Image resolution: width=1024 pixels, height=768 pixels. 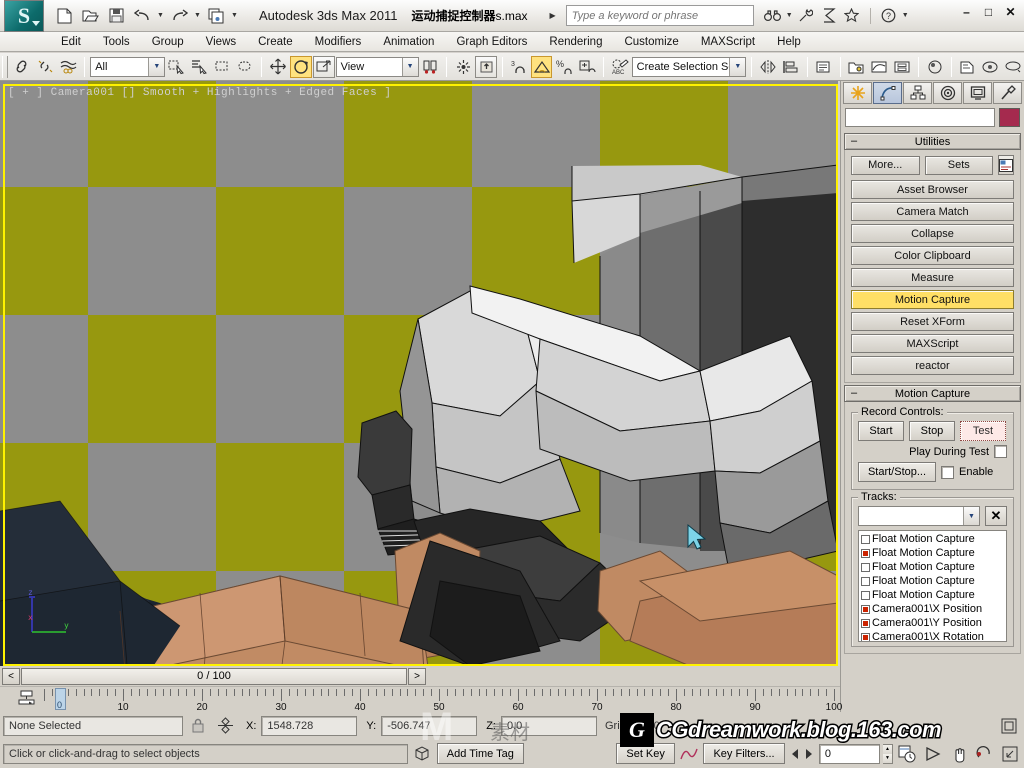 I want to click on previous-frame-button: <, so click(x=11, y=676).